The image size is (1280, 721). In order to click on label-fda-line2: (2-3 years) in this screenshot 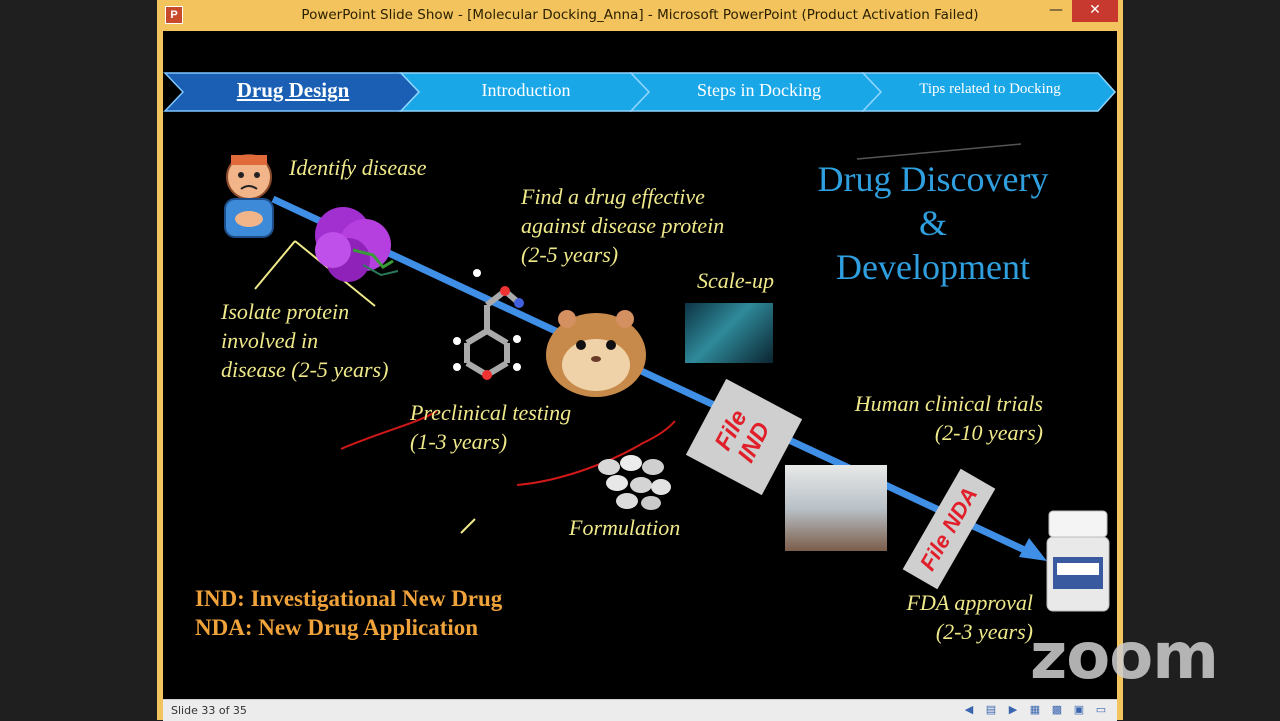, I will do `click(984, 631)`.